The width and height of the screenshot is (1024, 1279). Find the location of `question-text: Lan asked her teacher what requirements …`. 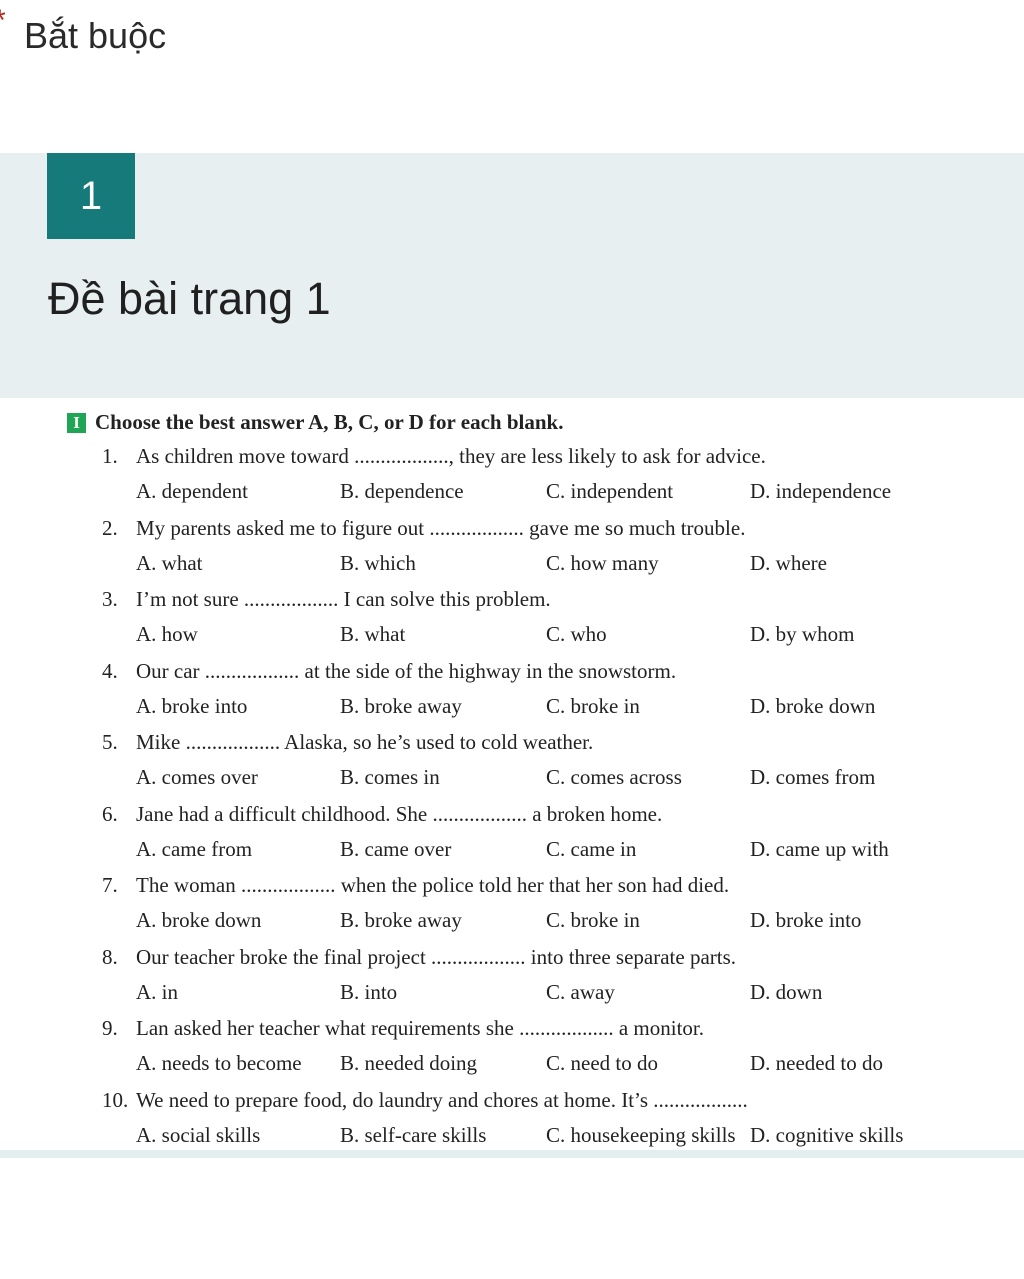

question-text: Lan asked her teacher what requirements … is located at coordinates (420, 1028).